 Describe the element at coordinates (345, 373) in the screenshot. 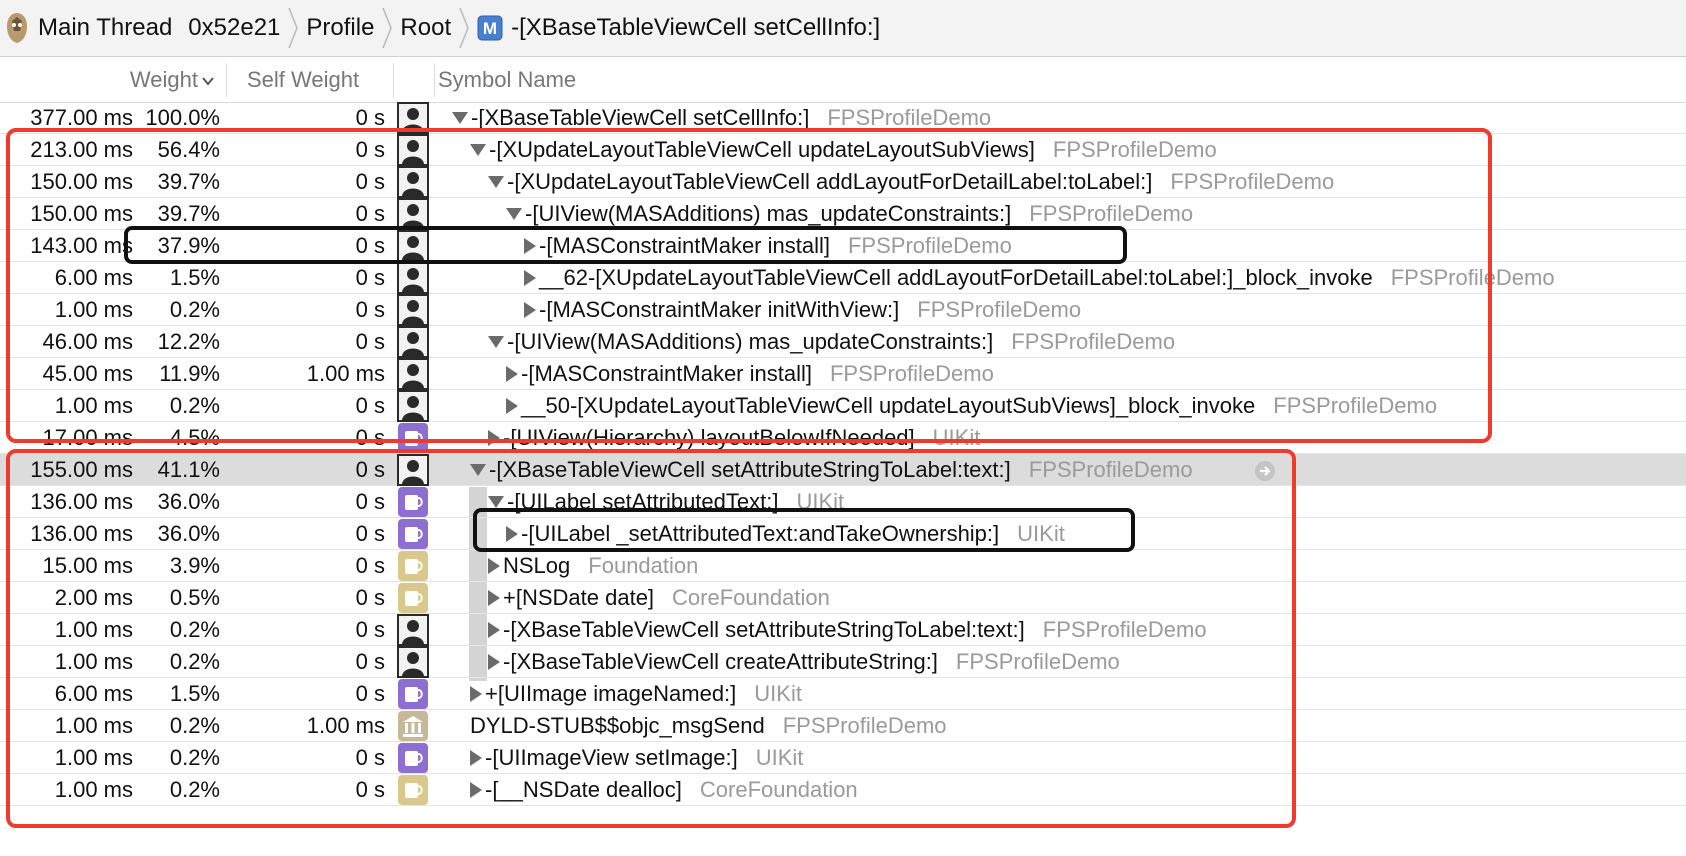

I see `self-weight: 1.00 ms` at that location.